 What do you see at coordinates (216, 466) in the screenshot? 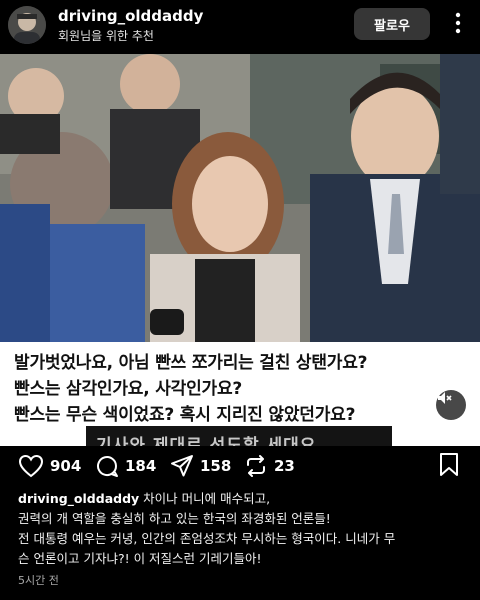
I see `share-count: 158` at bounding box center [216, 466].